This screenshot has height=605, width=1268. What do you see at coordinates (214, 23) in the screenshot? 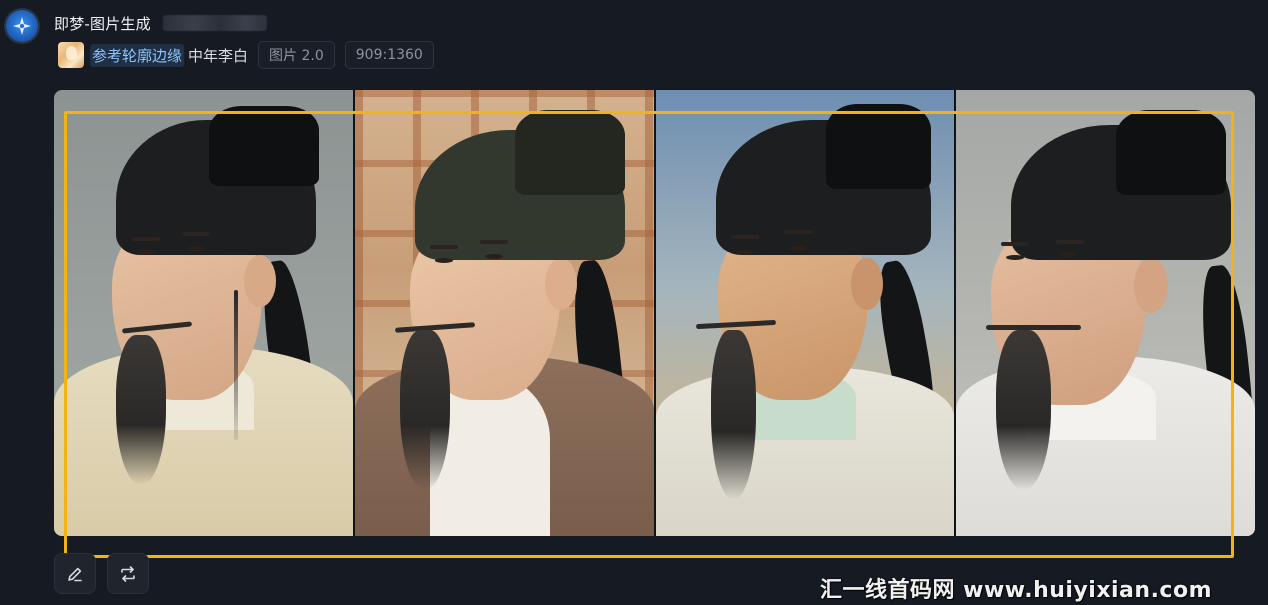
I see `redacted-username` at bounding box center [214, 23].